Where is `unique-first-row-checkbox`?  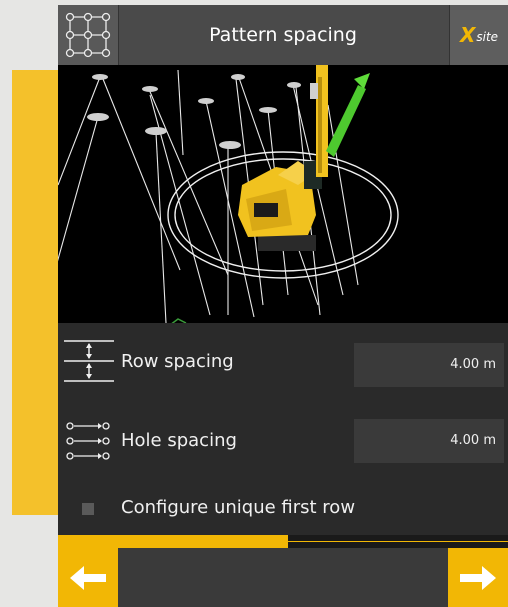 unique-first-row-checkbox is located at coordinates (88, 509).